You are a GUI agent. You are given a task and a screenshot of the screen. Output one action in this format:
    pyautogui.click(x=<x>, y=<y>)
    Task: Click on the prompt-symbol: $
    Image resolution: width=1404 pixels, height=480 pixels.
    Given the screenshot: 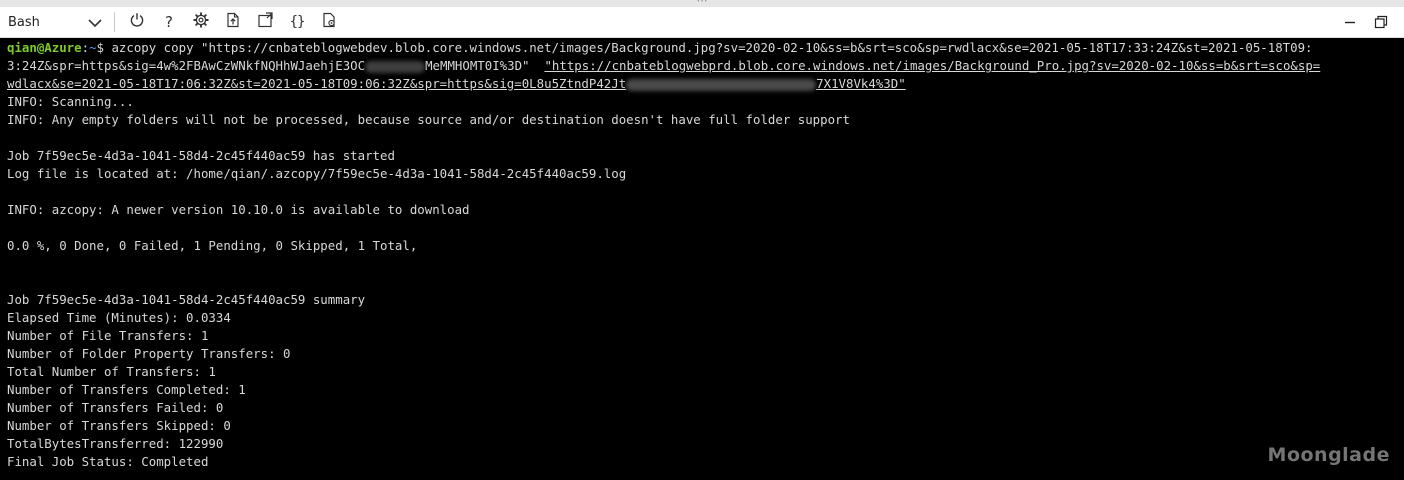 What is the action you would take?
    pyautogui.click(x=104, y=47)
    